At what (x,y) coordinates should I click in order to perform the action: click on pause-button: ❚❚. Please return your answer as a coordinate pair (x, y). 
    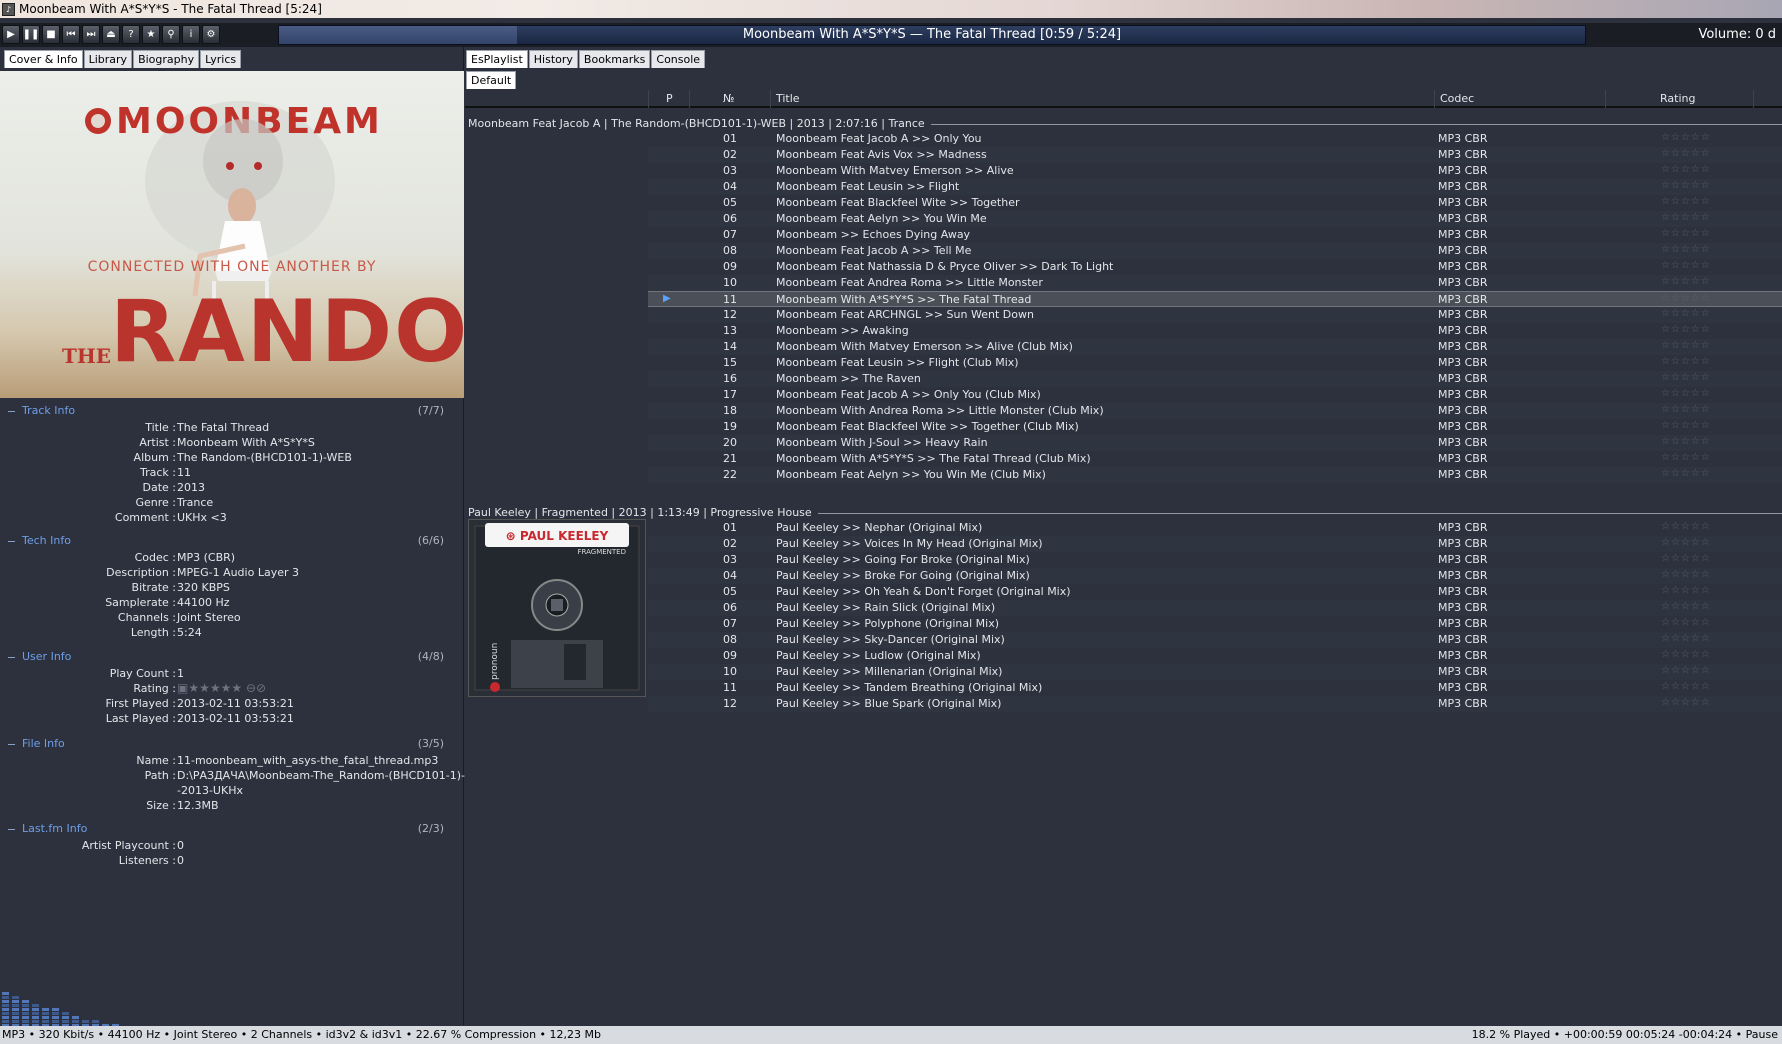
    Looking at the image, I should click on (31, 34).